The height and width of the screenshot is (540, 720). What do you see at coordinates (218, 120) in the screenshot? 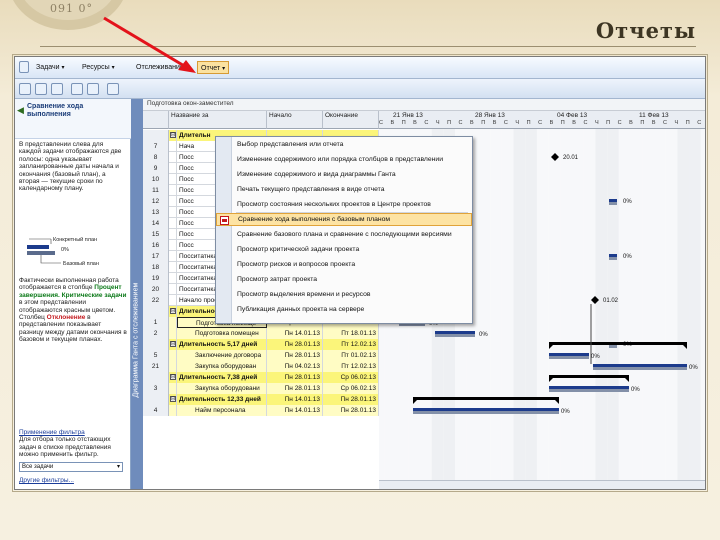
I see `column-header-name: Название за` at bounding box center [218, 120].